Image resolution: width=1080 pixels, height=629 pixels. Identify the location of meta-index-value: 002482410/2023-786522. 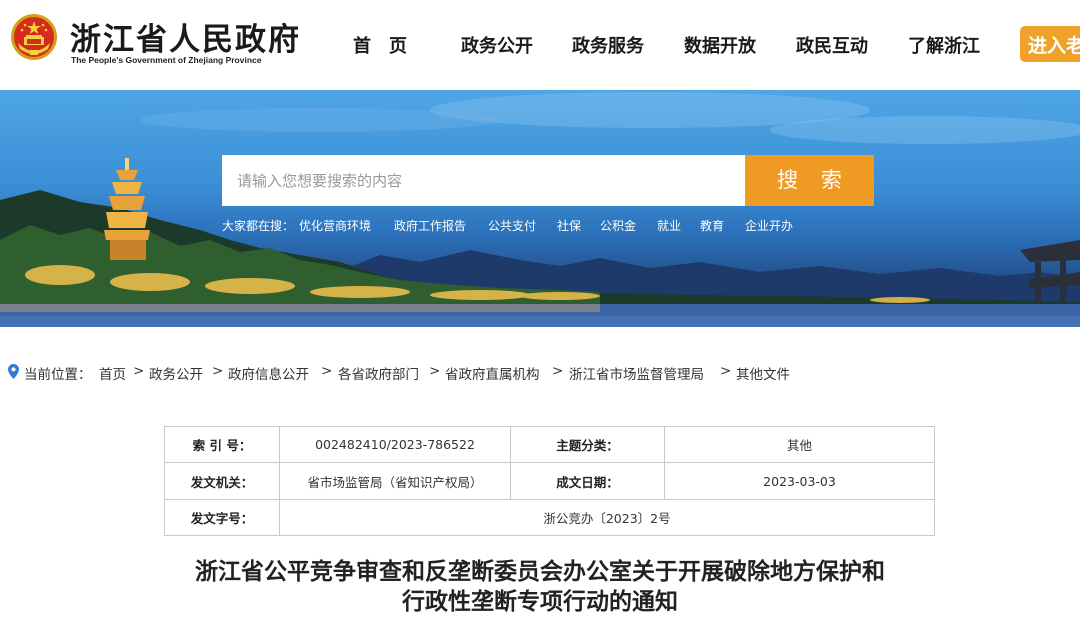
(395, 445).